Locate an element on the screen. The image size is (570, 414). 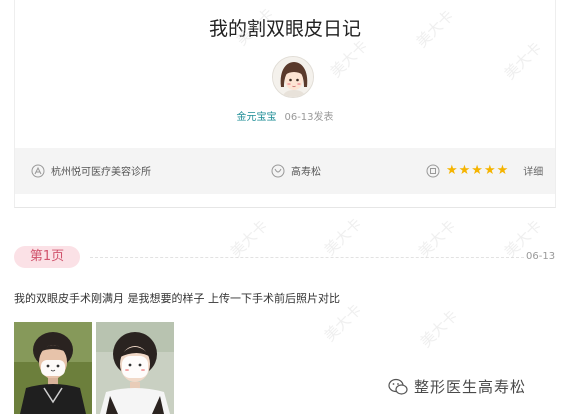
hospital-name: 杭州悦可医疗美容诊所 is located at coordinates (101, 172).